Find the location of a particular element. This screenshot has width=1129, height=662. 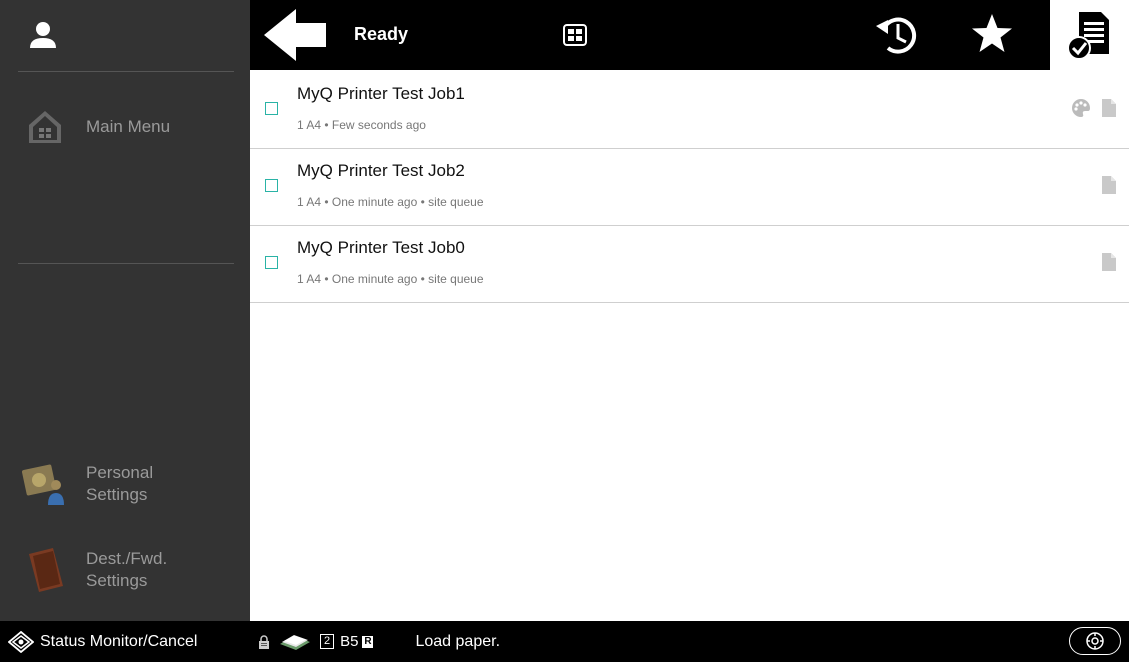

status-bar: Status Monitor/Cancel 2 B5 R Load paper. is located at coordinates (564, 641).